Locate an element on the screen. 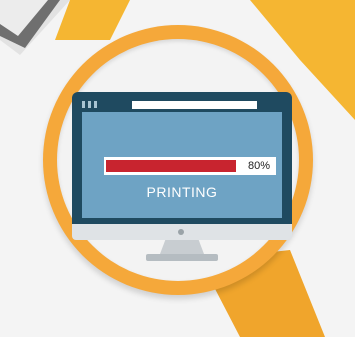 The image size is (355, 337). window-titlebar is located at coordinates (182, 105).